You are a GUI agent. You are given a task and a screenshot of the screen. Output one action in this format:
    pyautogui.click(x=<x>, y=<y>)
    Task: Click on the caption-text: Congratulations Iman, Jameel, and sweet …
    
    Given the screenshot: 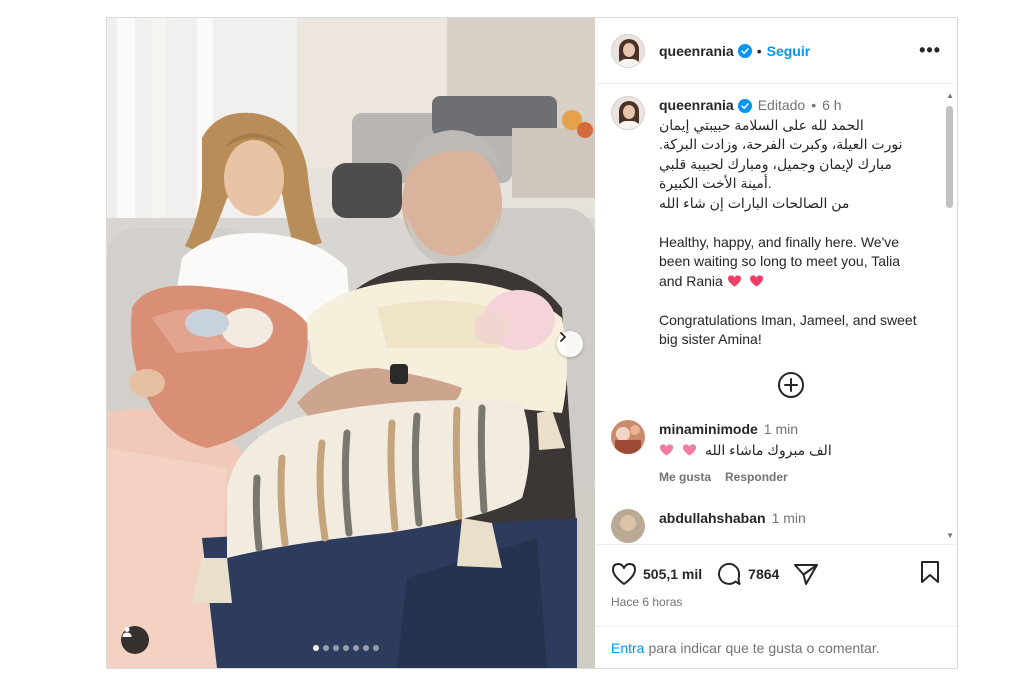 What is the action you would take?
    pyautogui.click(x=788, y=329)
    